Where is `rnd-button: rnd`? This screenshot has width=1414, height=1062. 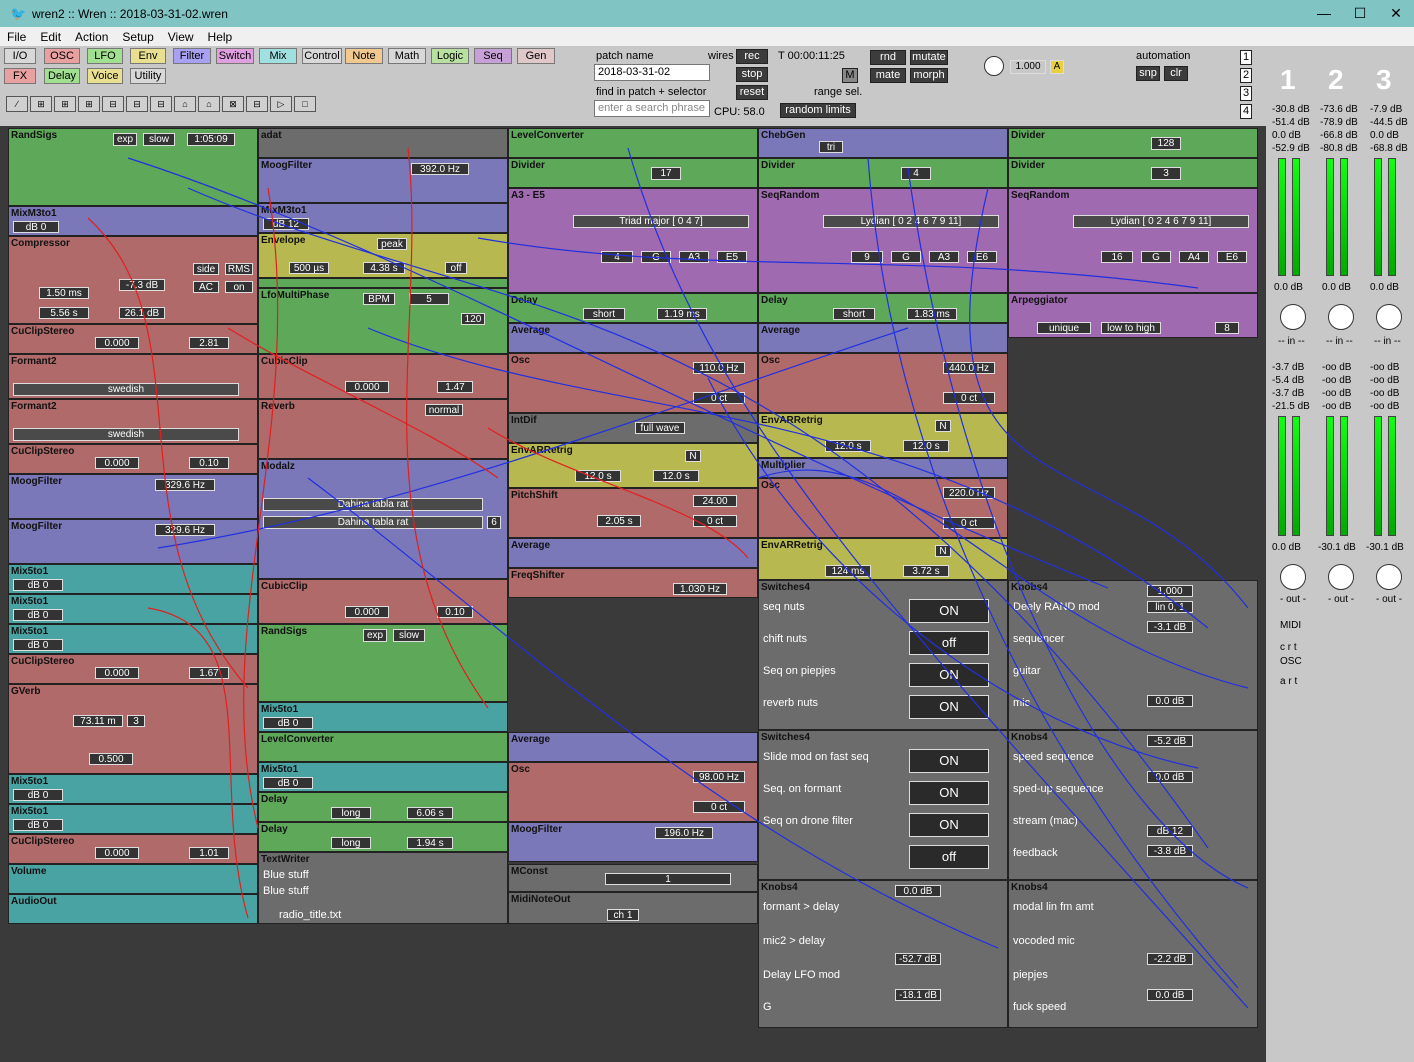
rnd-button: rnd is located at coordinates (888, 57).